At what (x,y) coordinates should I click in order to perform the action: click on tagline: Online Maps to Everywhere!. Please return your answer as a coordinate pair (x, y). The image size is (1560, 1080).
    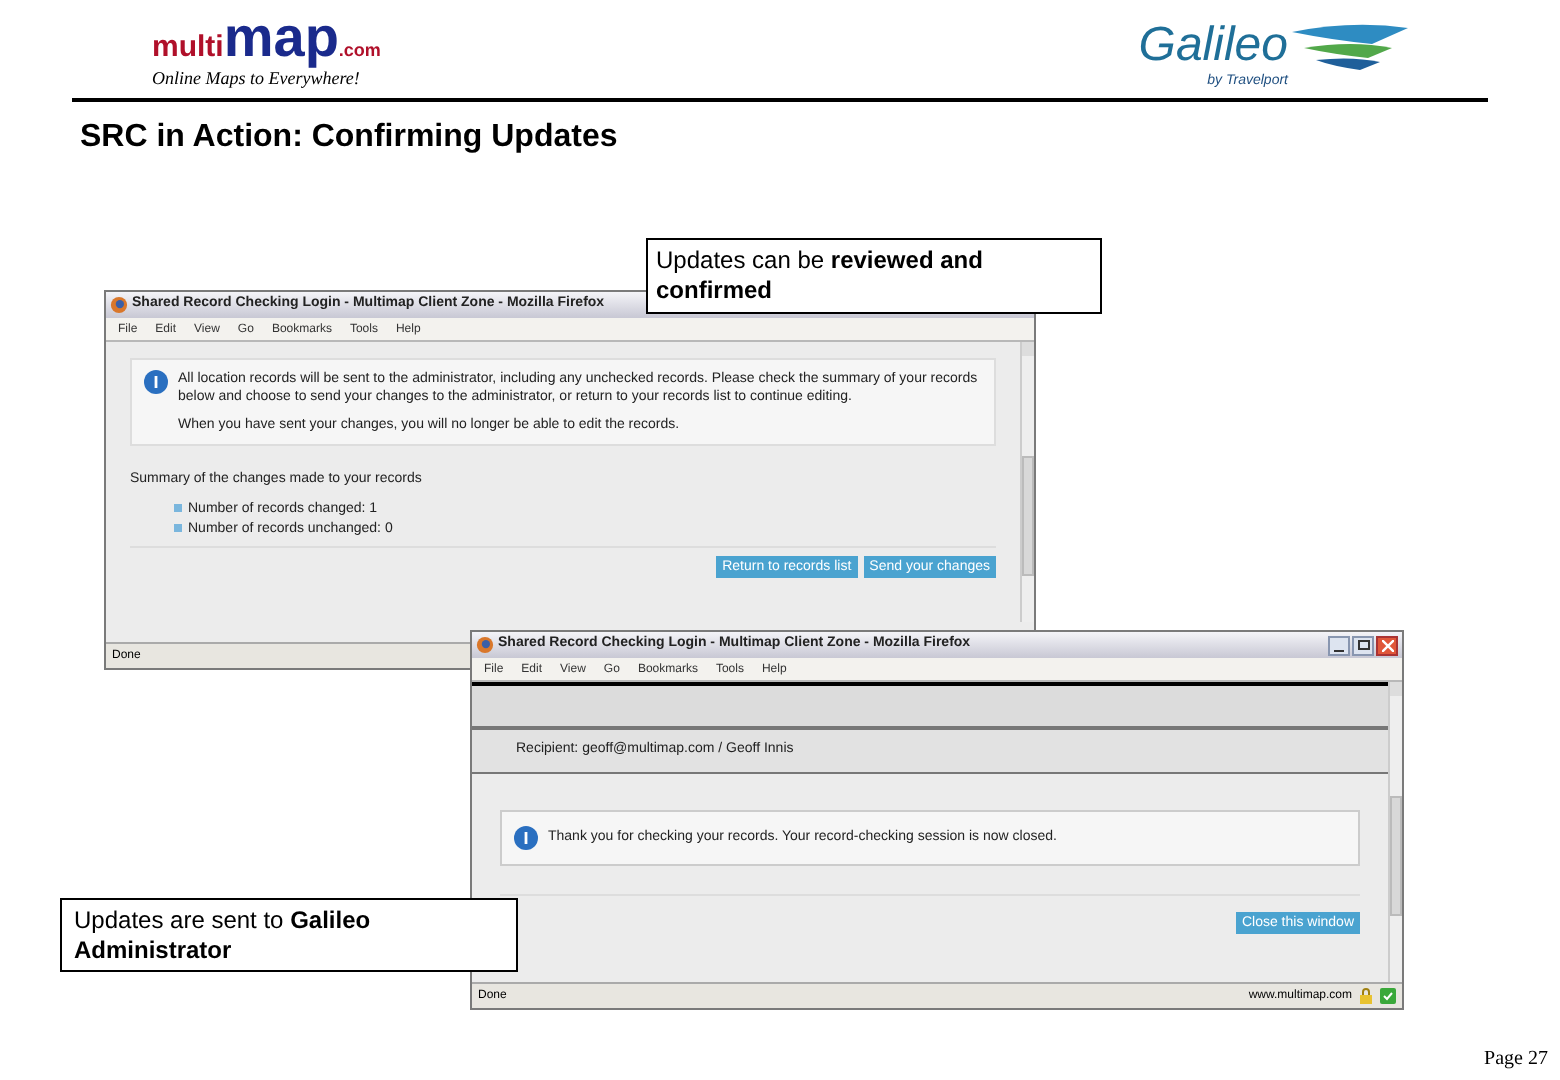
    Looking at the image, I should click on (257, 80).